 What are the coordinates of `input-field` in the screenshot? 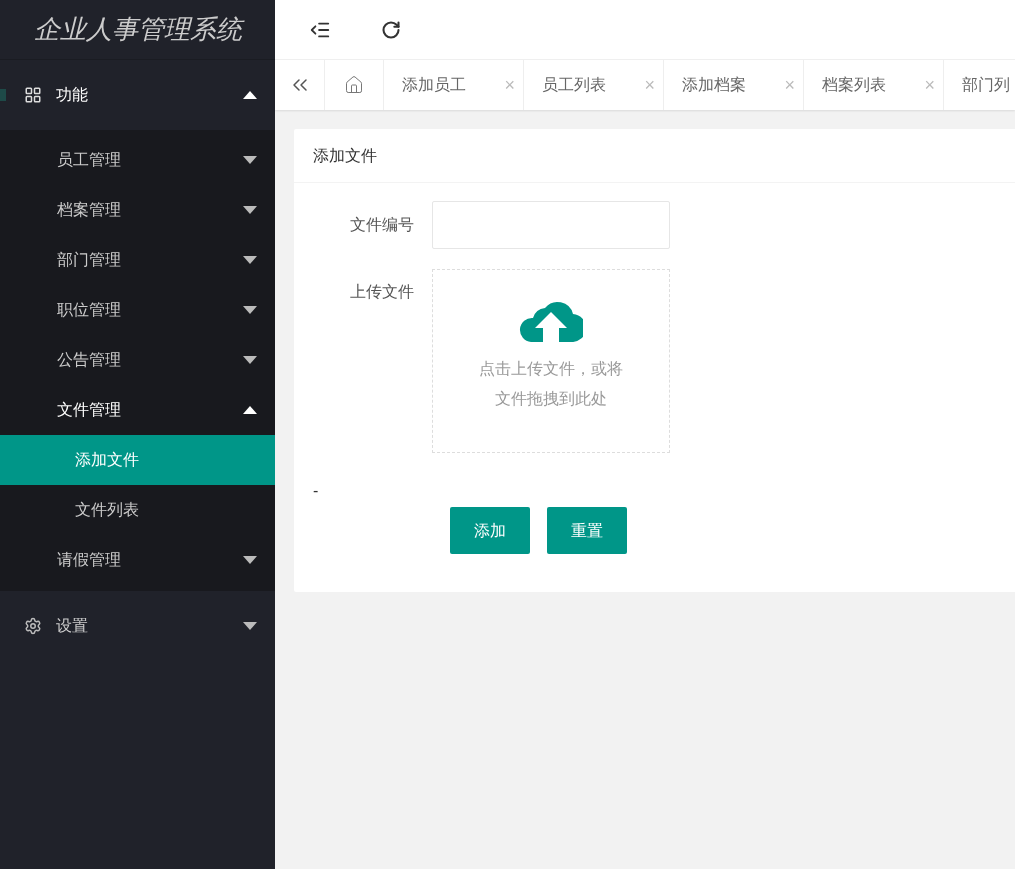 It's located at (551, 225).